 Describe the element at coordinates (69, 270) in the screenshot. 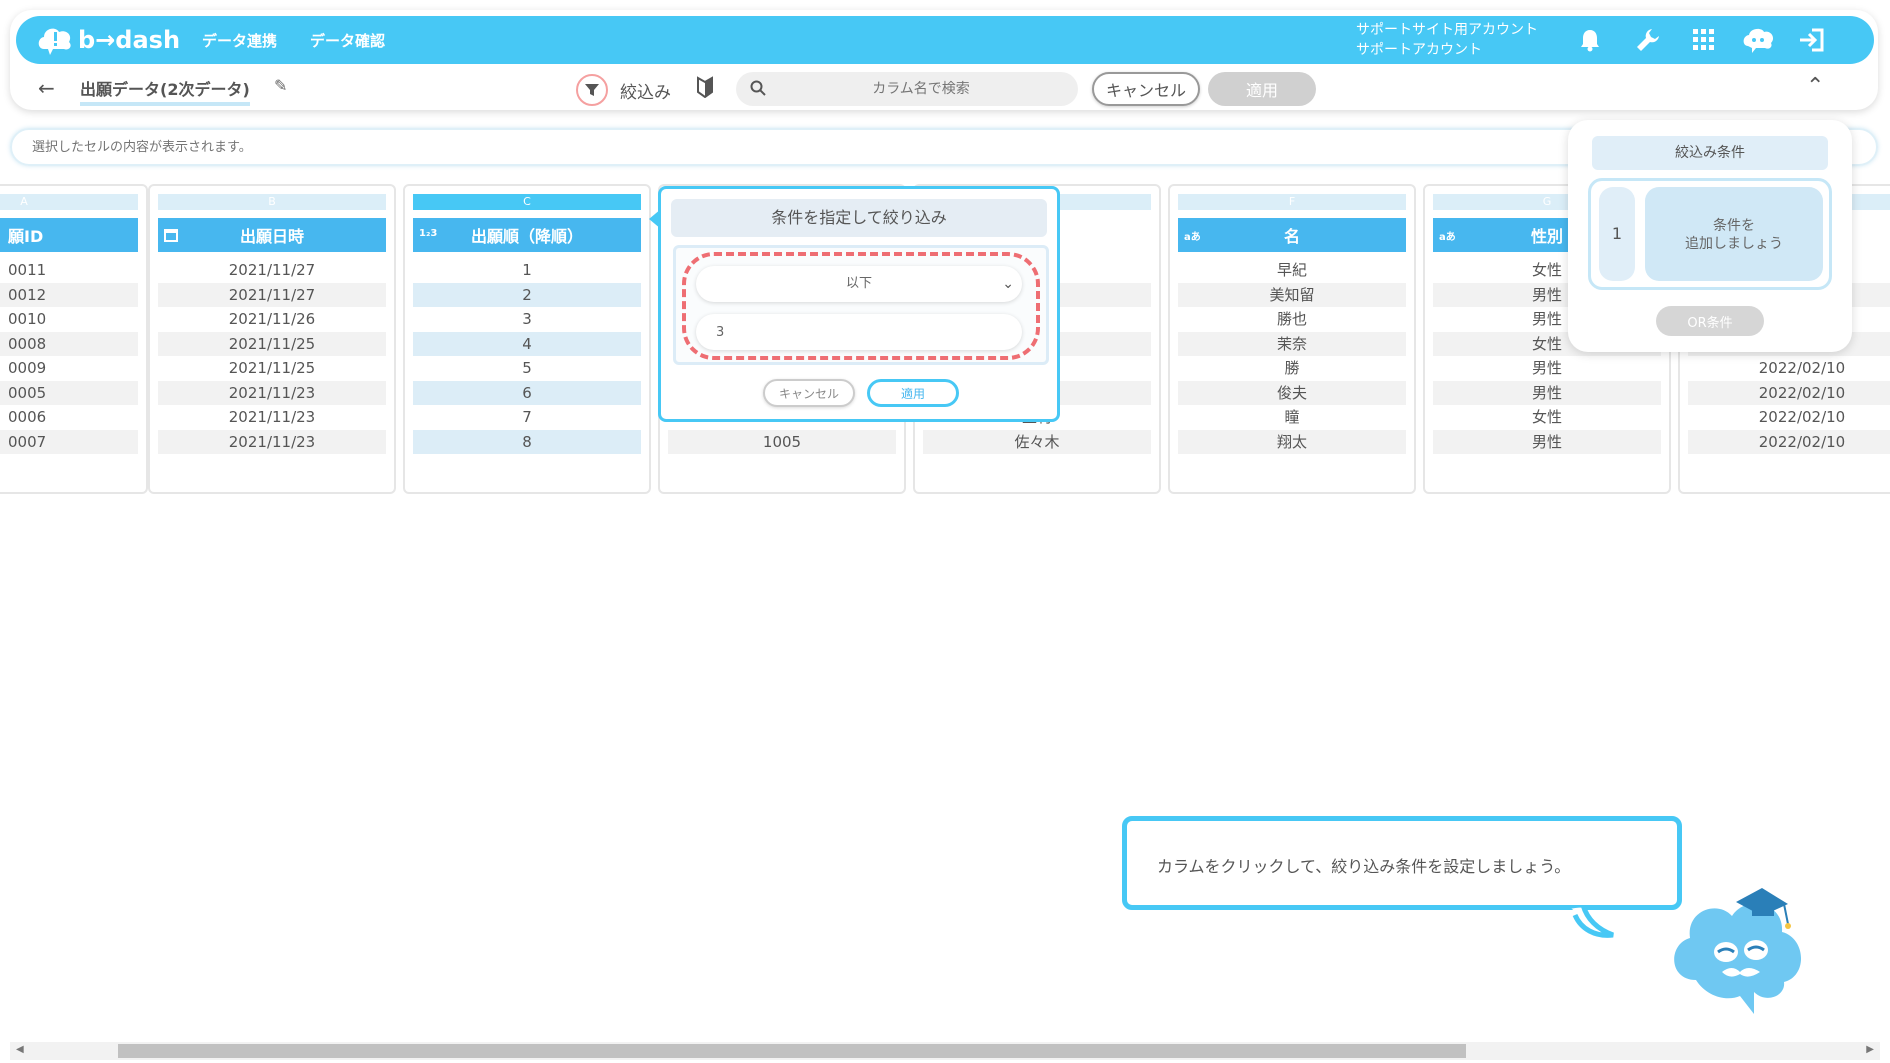

I see `table-cell: 0011` at that location.